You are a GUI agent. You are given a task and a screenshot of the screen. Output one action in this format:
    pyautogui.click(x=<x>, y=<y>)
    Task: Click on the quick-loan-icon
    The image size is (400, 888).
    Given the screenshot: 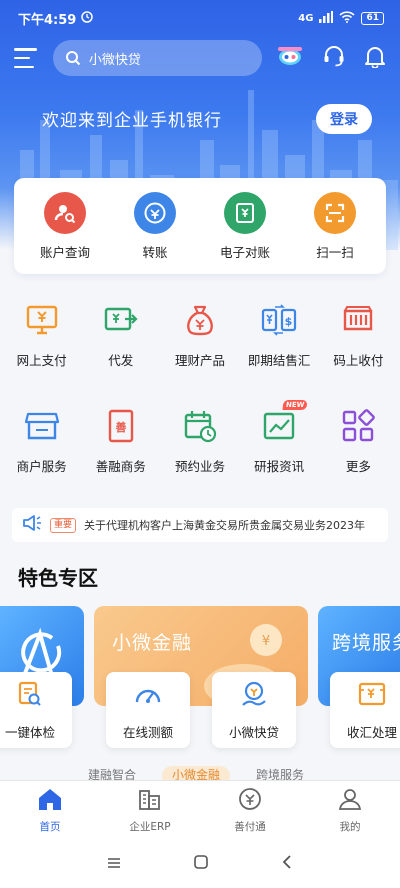 What is the action you would take?
    pyautogui.click(x=254, y=696)
    